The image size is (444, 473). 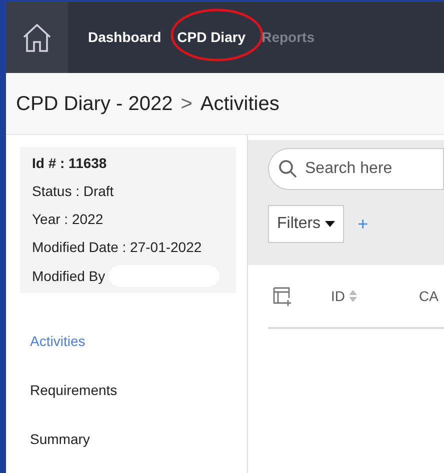 I want to click on info-text: Status : Draft, so click(x=73, y=191).